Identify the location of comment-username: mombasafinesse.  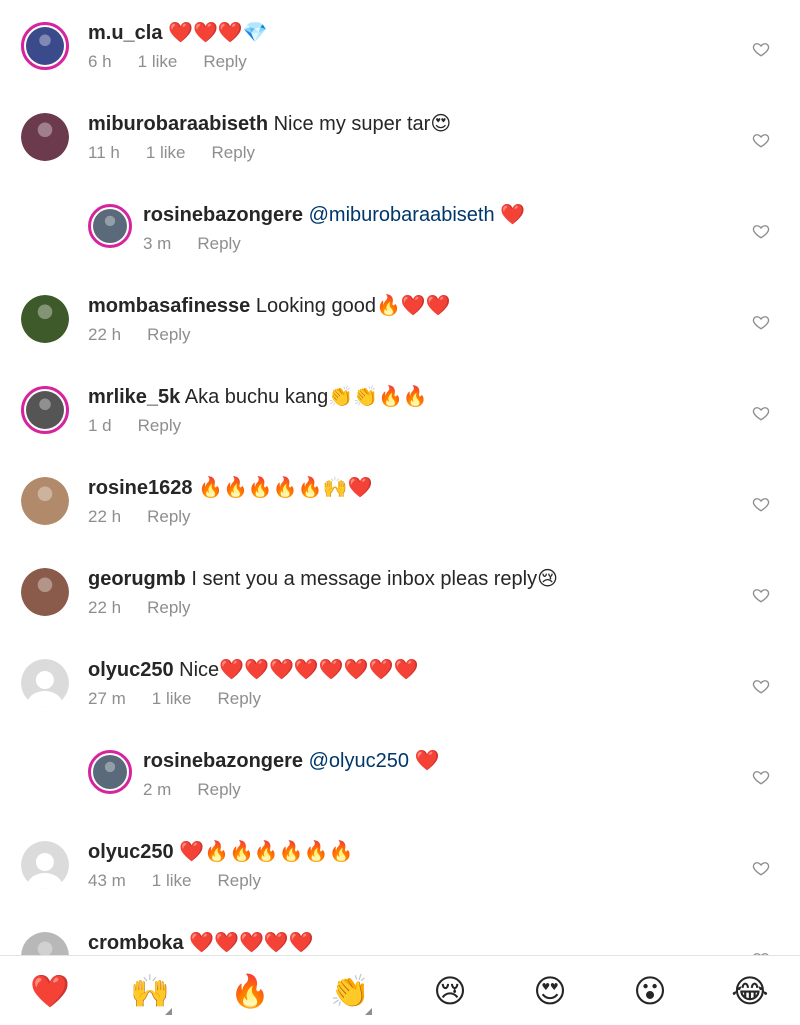
(169, 306).